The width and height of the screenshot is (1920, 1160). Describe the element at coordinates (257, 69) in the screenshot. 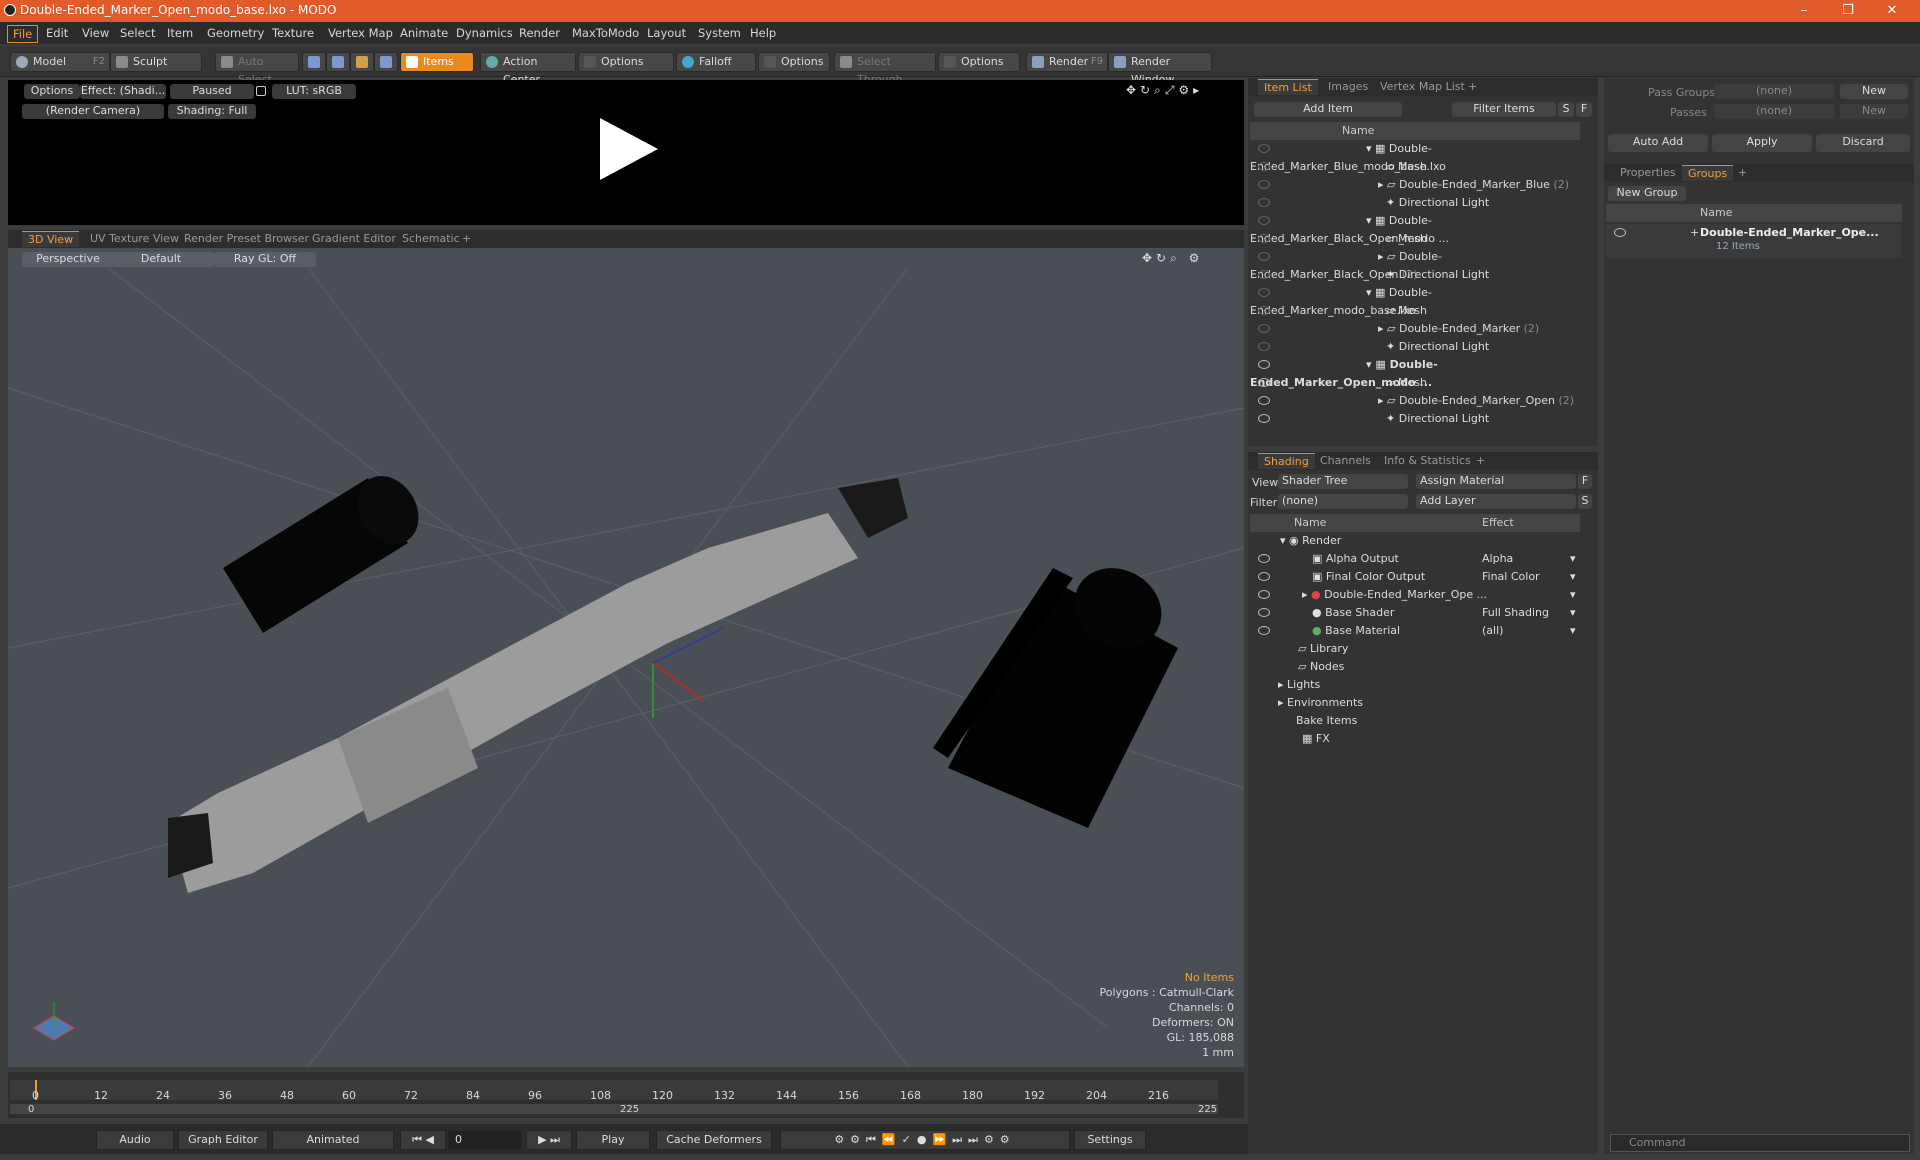

I see `auto-select-button: Auto Select` at that location.